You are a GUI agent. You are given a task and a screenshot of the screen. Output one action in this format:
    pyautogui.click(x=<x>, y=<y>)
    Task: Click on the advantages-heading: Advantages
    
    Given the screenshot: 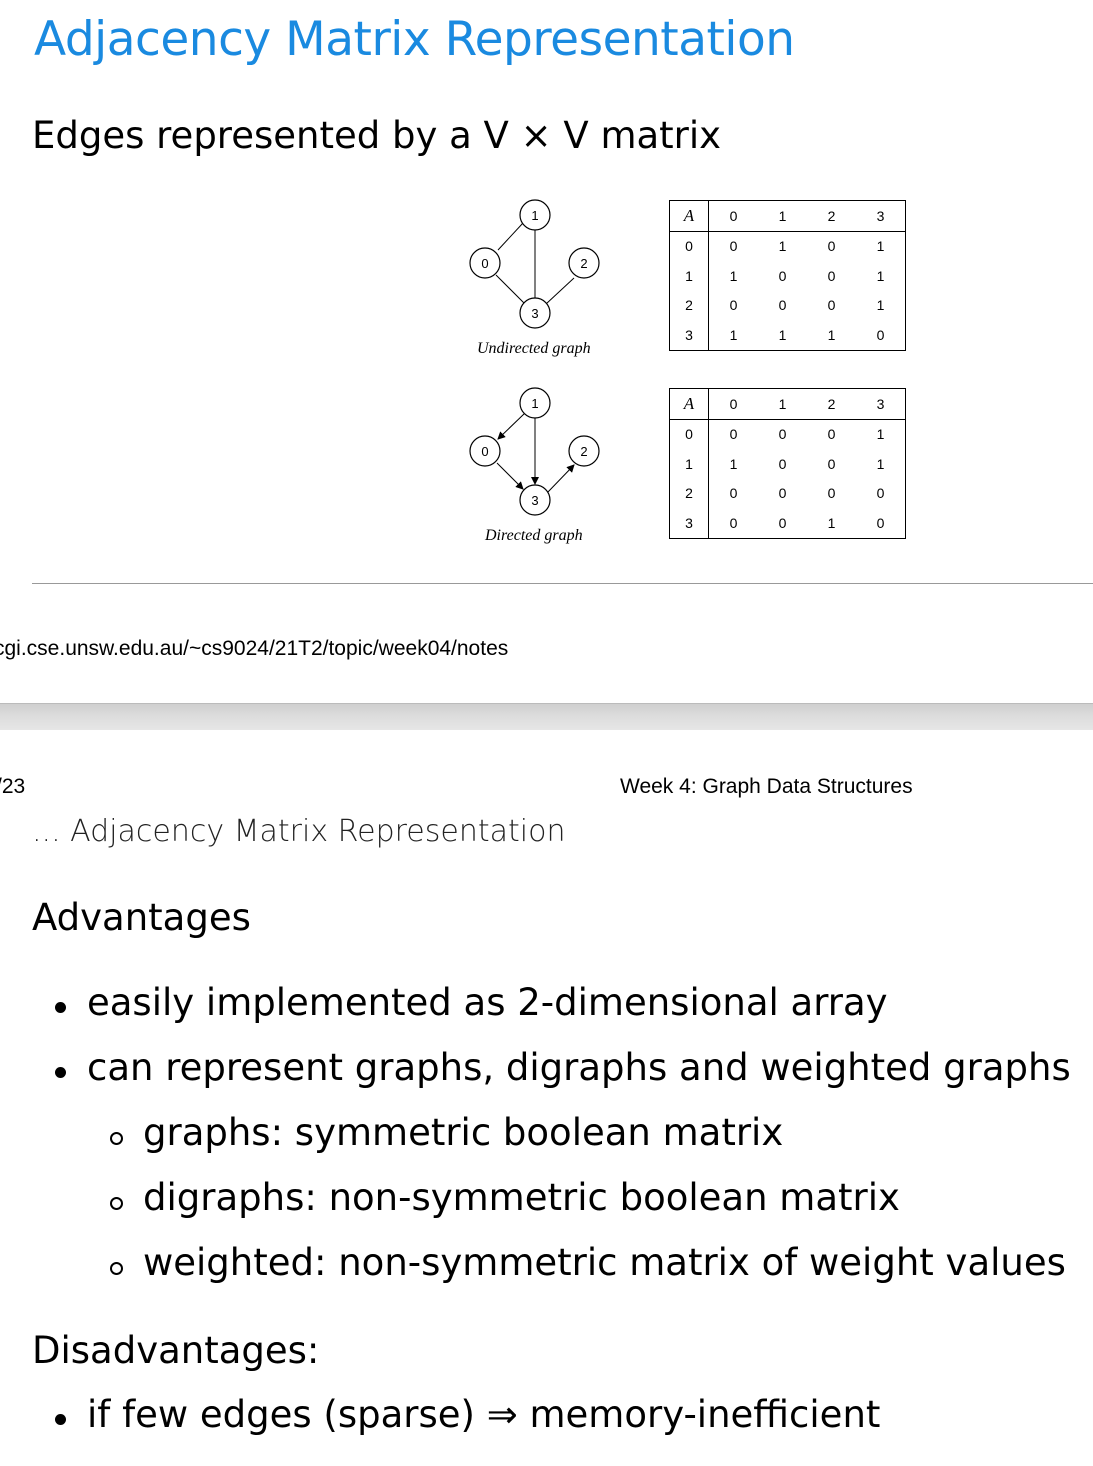 What is the action you would take?
    pyautogui.click(x=141, y=917)
    